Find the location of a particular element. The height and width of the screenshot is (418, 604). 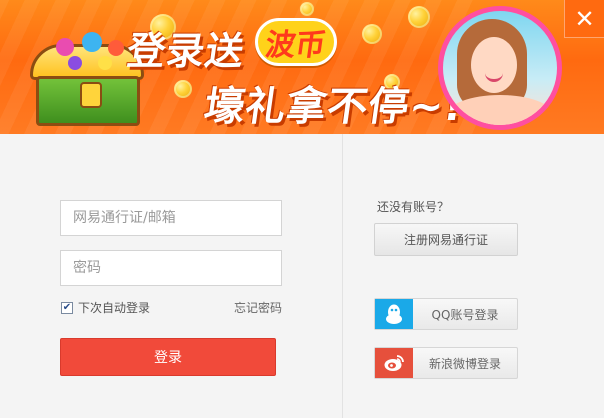

weibo-icon is located at coordinates (394, 363).